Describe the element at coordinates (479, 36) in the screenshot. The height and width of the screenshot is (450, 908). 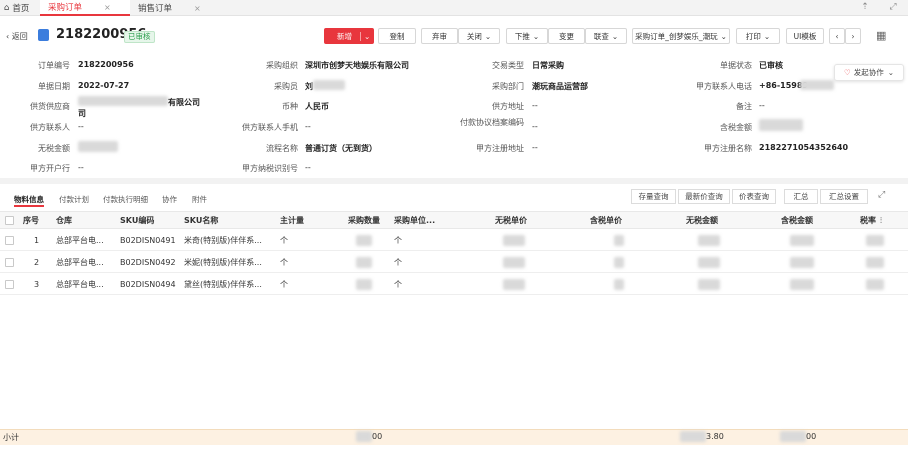
I see `close-button: 关闭 ⌄` at that location.